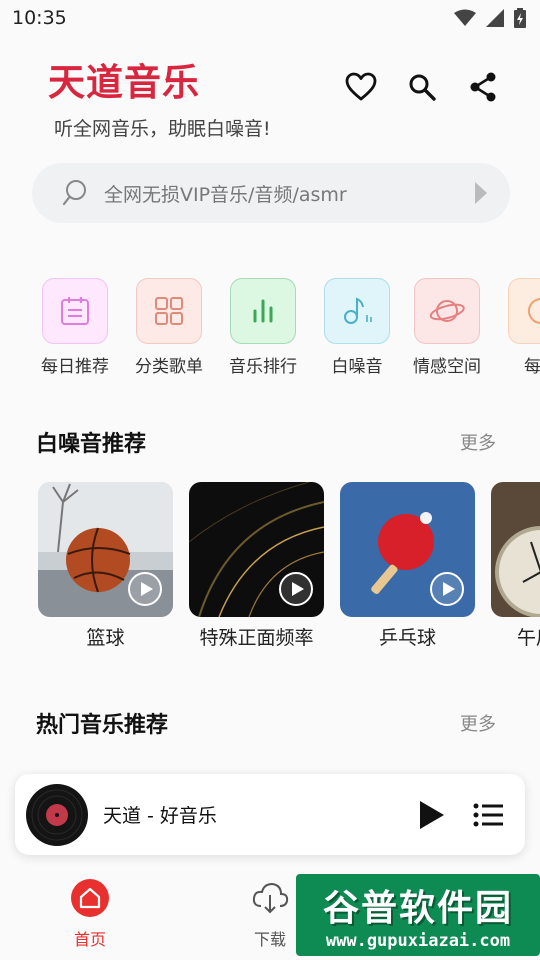  What do you see at coordinates (417, 908) in the screenshot?
I see `watermark-title: 谷普软件园` at bounding box center [417, 908].